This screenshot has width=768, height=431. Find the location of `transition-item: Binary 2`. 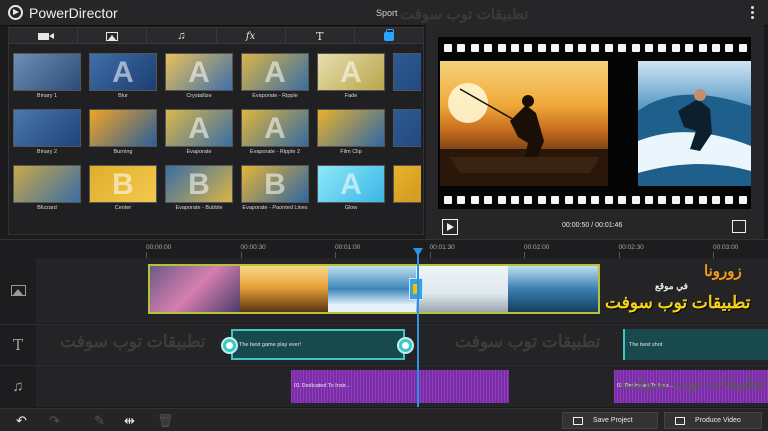

transition-item: Binary 2 is located at coordinates (47, 136).